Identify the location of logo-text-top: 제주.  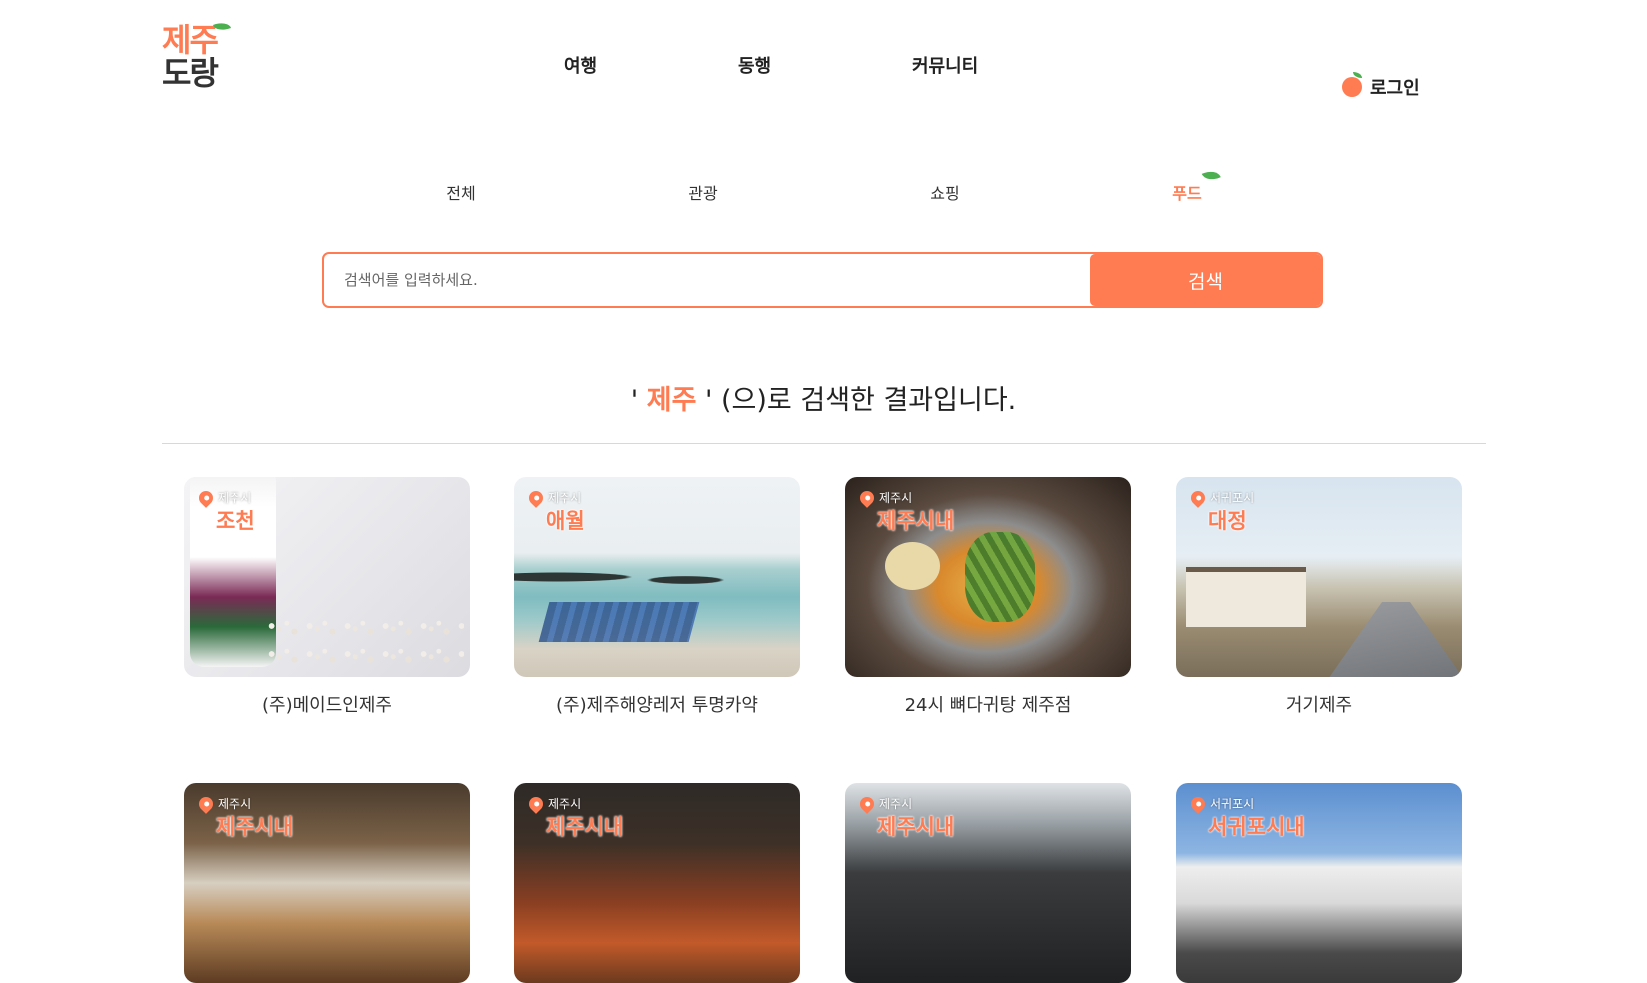
(190, 40).